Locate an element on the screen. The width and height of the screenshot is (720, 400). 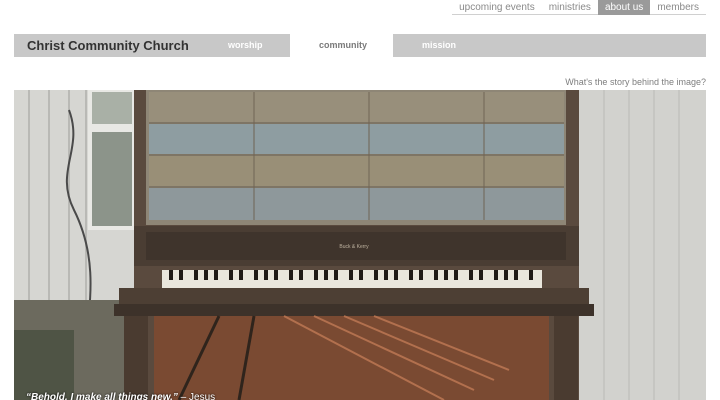
nav-members: members is located at coordinates (678, 7).